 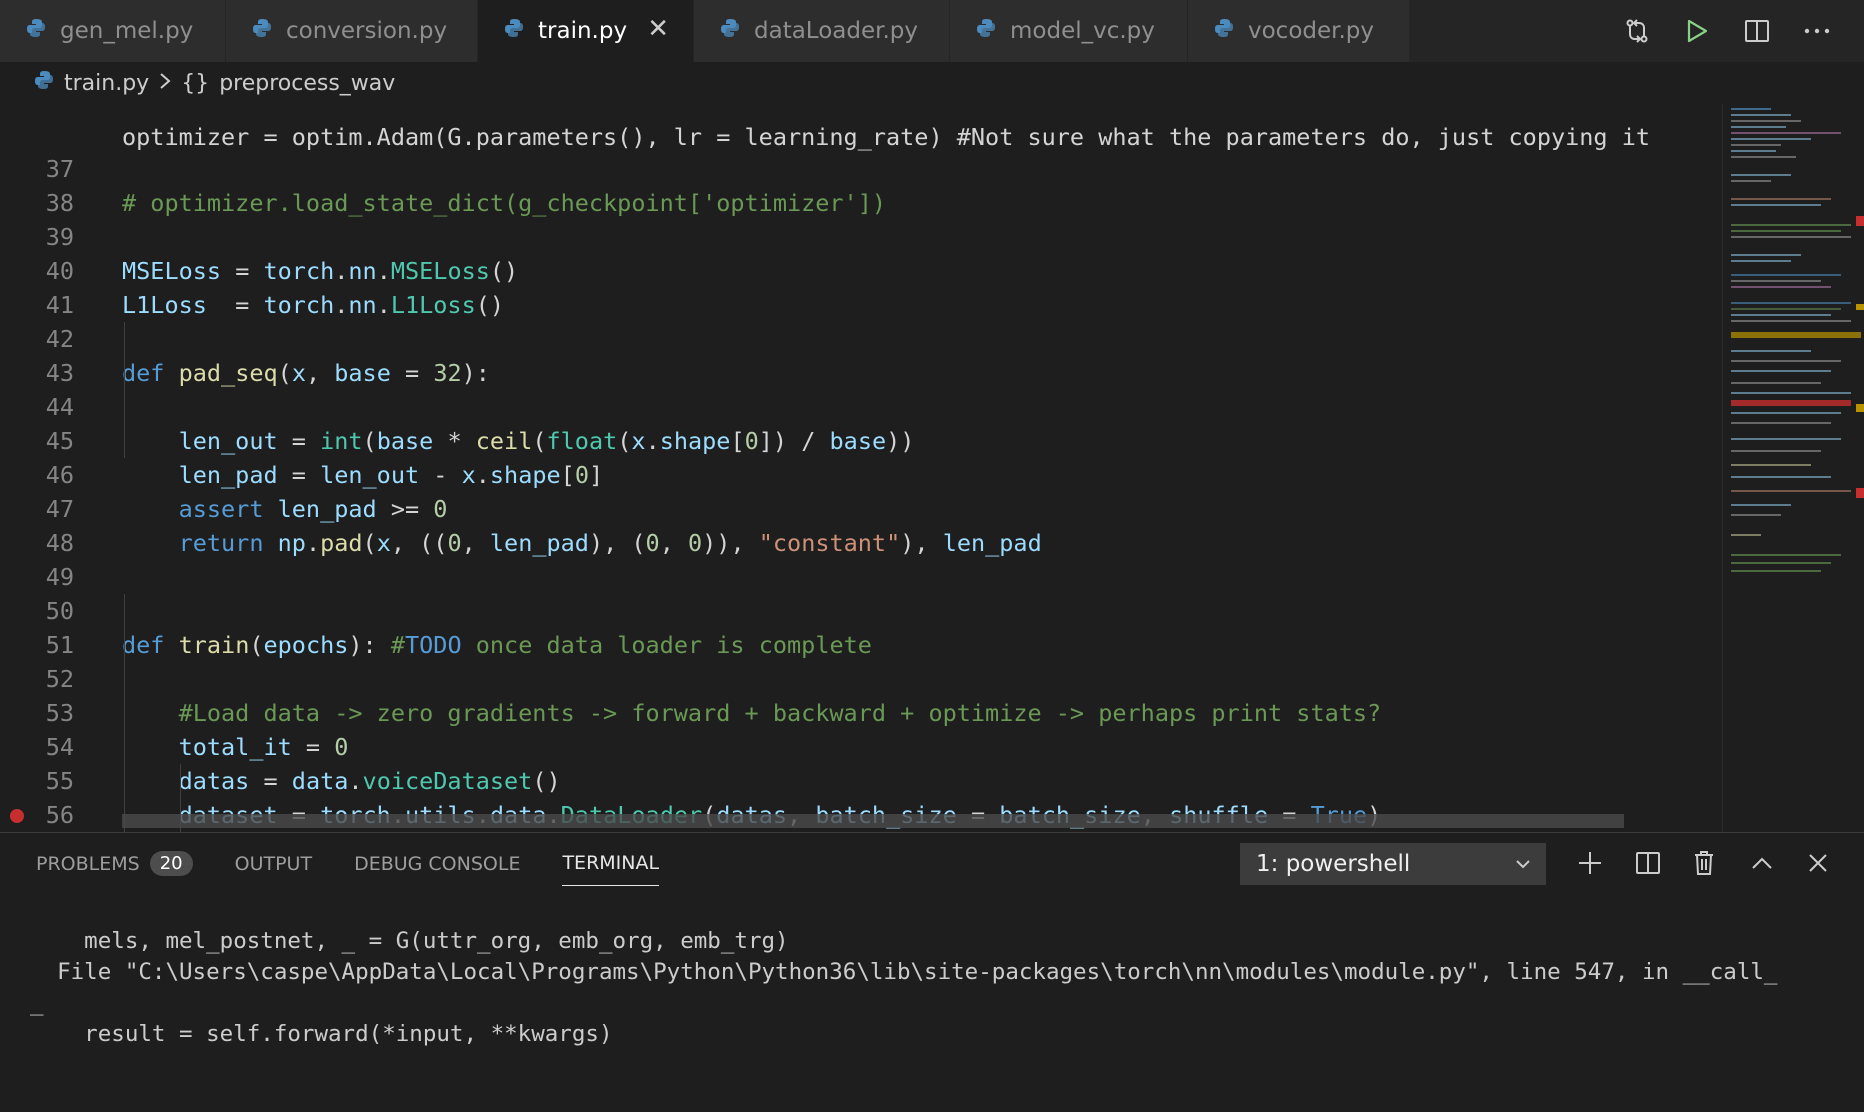 I want to click on tab-problems: PROBLEMS 20, so click(x=114, y=868).